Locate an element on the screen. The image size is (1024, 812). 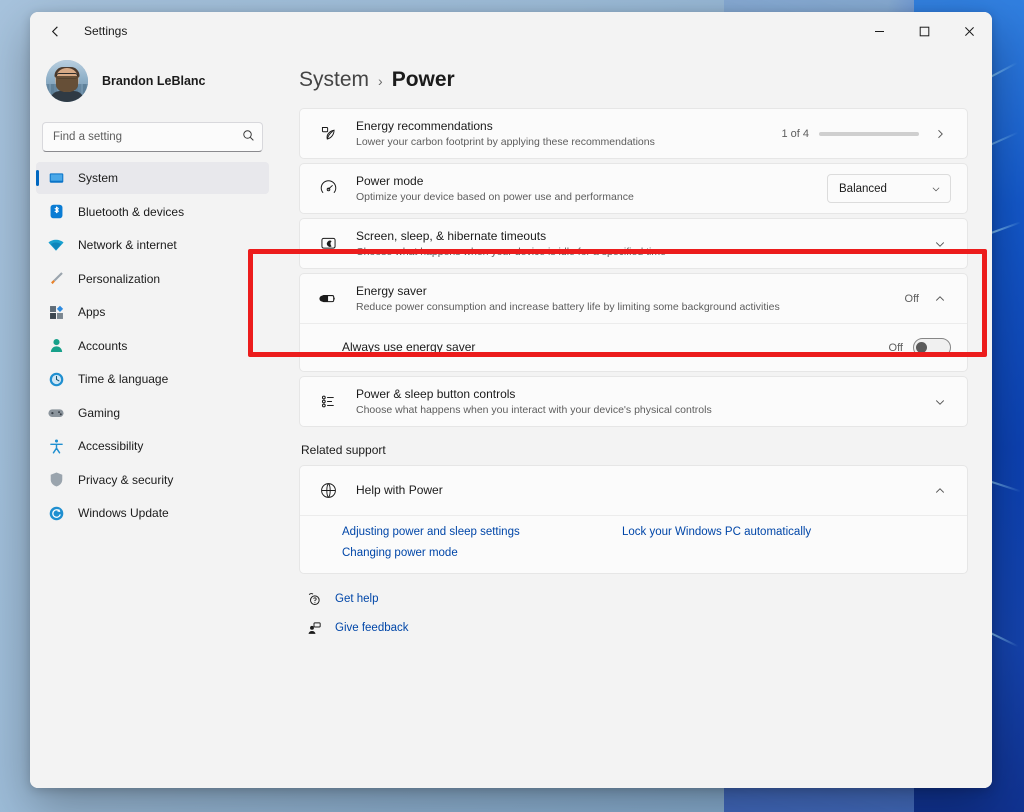
sidebar-item-label: Network & internet is located at coordinates (127, 245).